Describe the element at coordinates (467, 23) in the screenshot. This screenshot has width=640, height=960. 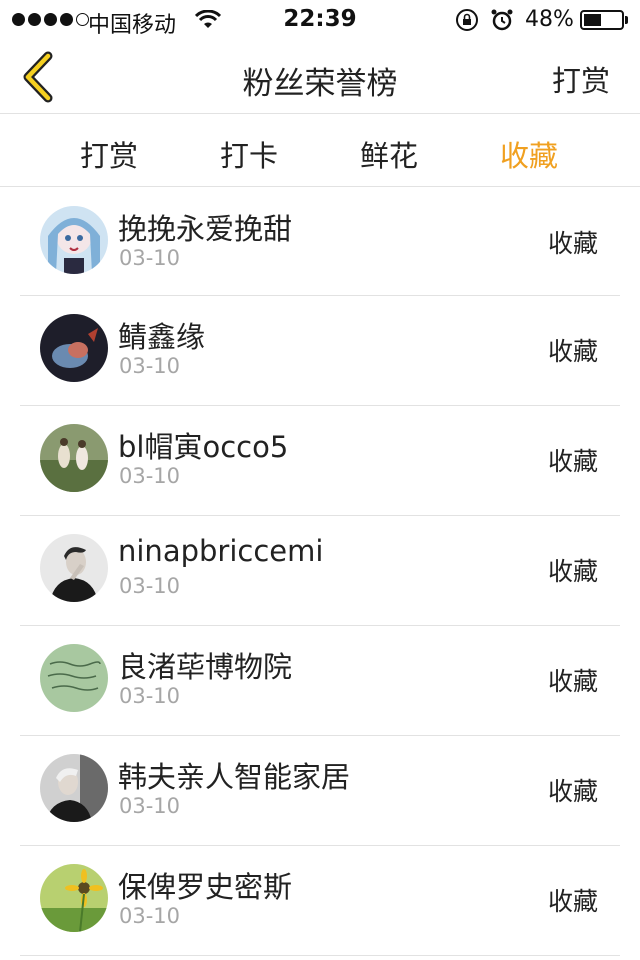
I see `rotation-lock-icon` at that location.